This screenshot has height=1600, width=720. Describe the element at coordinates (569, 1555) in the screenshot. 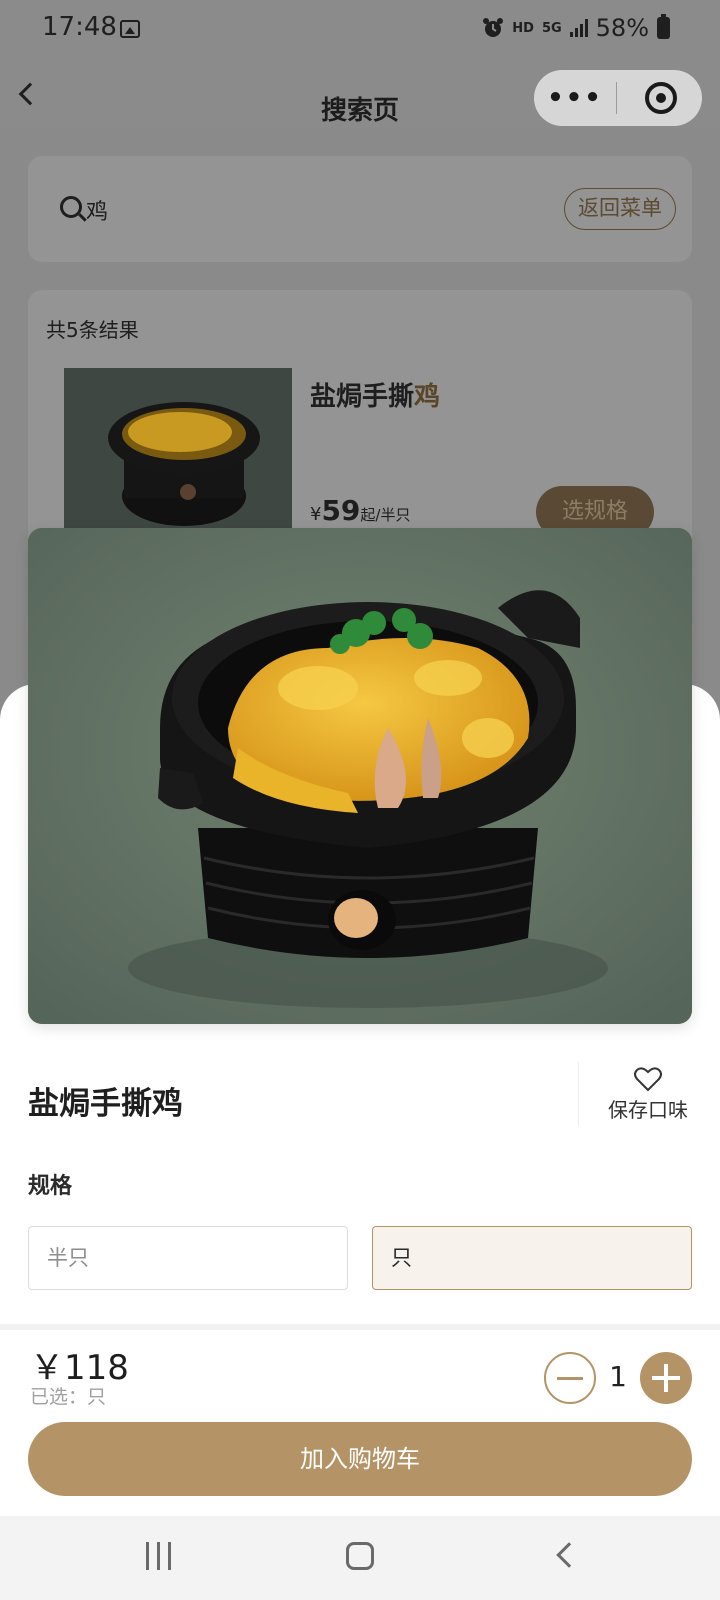

I see `system-back-icon` at that location.